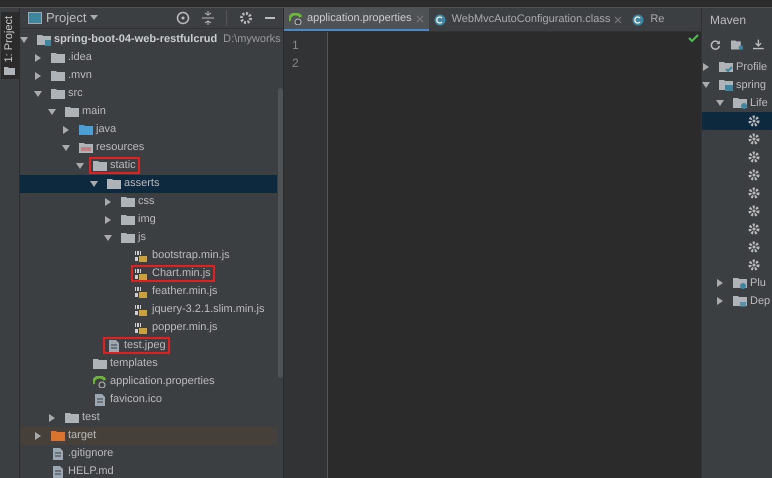  What do you see at coordinates (270, 17) in the screenshot?
I see `minimize-icon` at bounding box center [270, 17].